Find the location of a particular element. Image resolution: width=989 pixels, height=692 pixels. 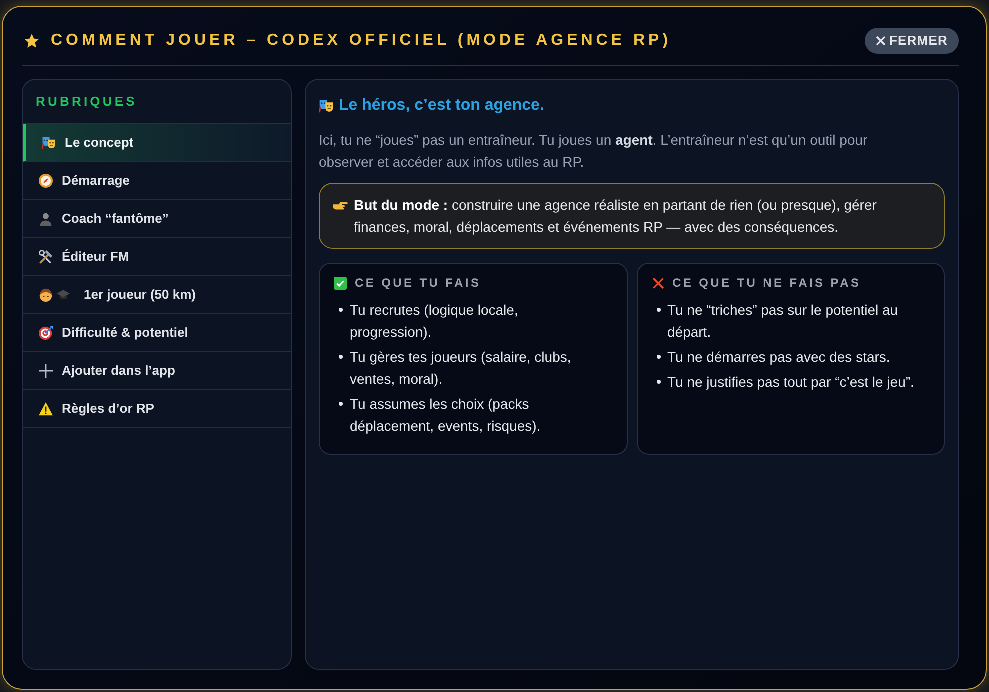

list-item-text: Tu ne “triches” pas sur le potentiel au départ. is located at coordinates (784, 321).